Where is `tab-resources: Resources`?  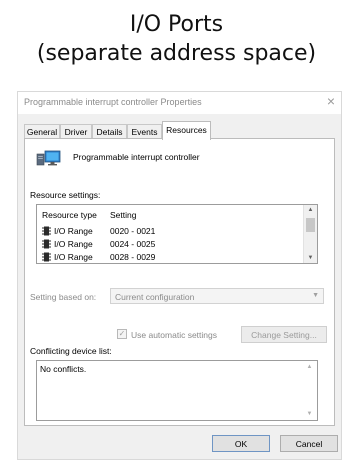
tab-resources: Resources is located at coordinates (186, 130).